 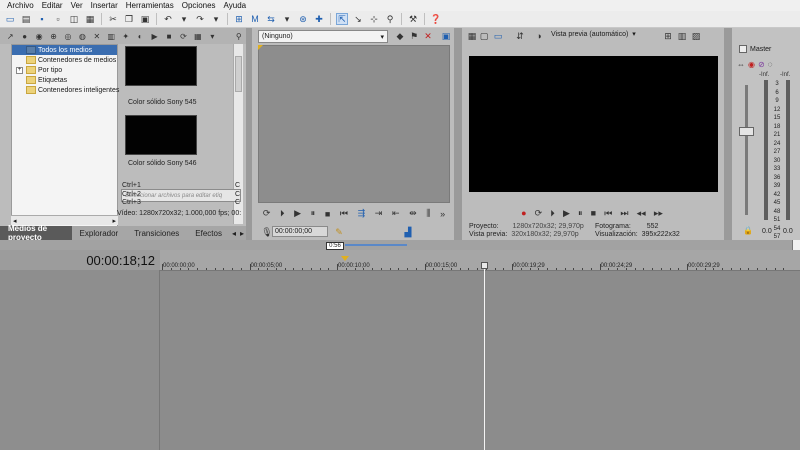 I want to click on menu-ver: Ver, so click(x=77, y=5).